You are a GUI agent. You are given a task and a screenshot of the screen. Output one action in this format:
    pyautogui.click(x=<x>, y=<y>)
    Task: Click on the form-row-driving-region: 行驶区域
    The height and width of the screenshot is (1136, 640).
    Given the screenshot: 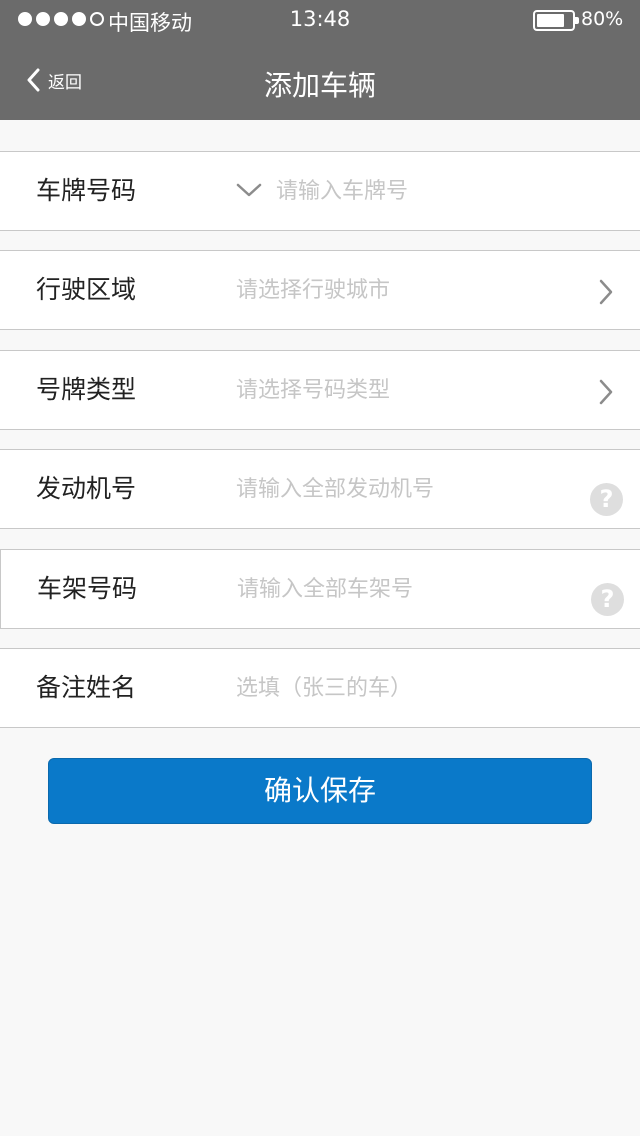 What is the action you would take?
    pyautogui.click(x=320, y=290)
    